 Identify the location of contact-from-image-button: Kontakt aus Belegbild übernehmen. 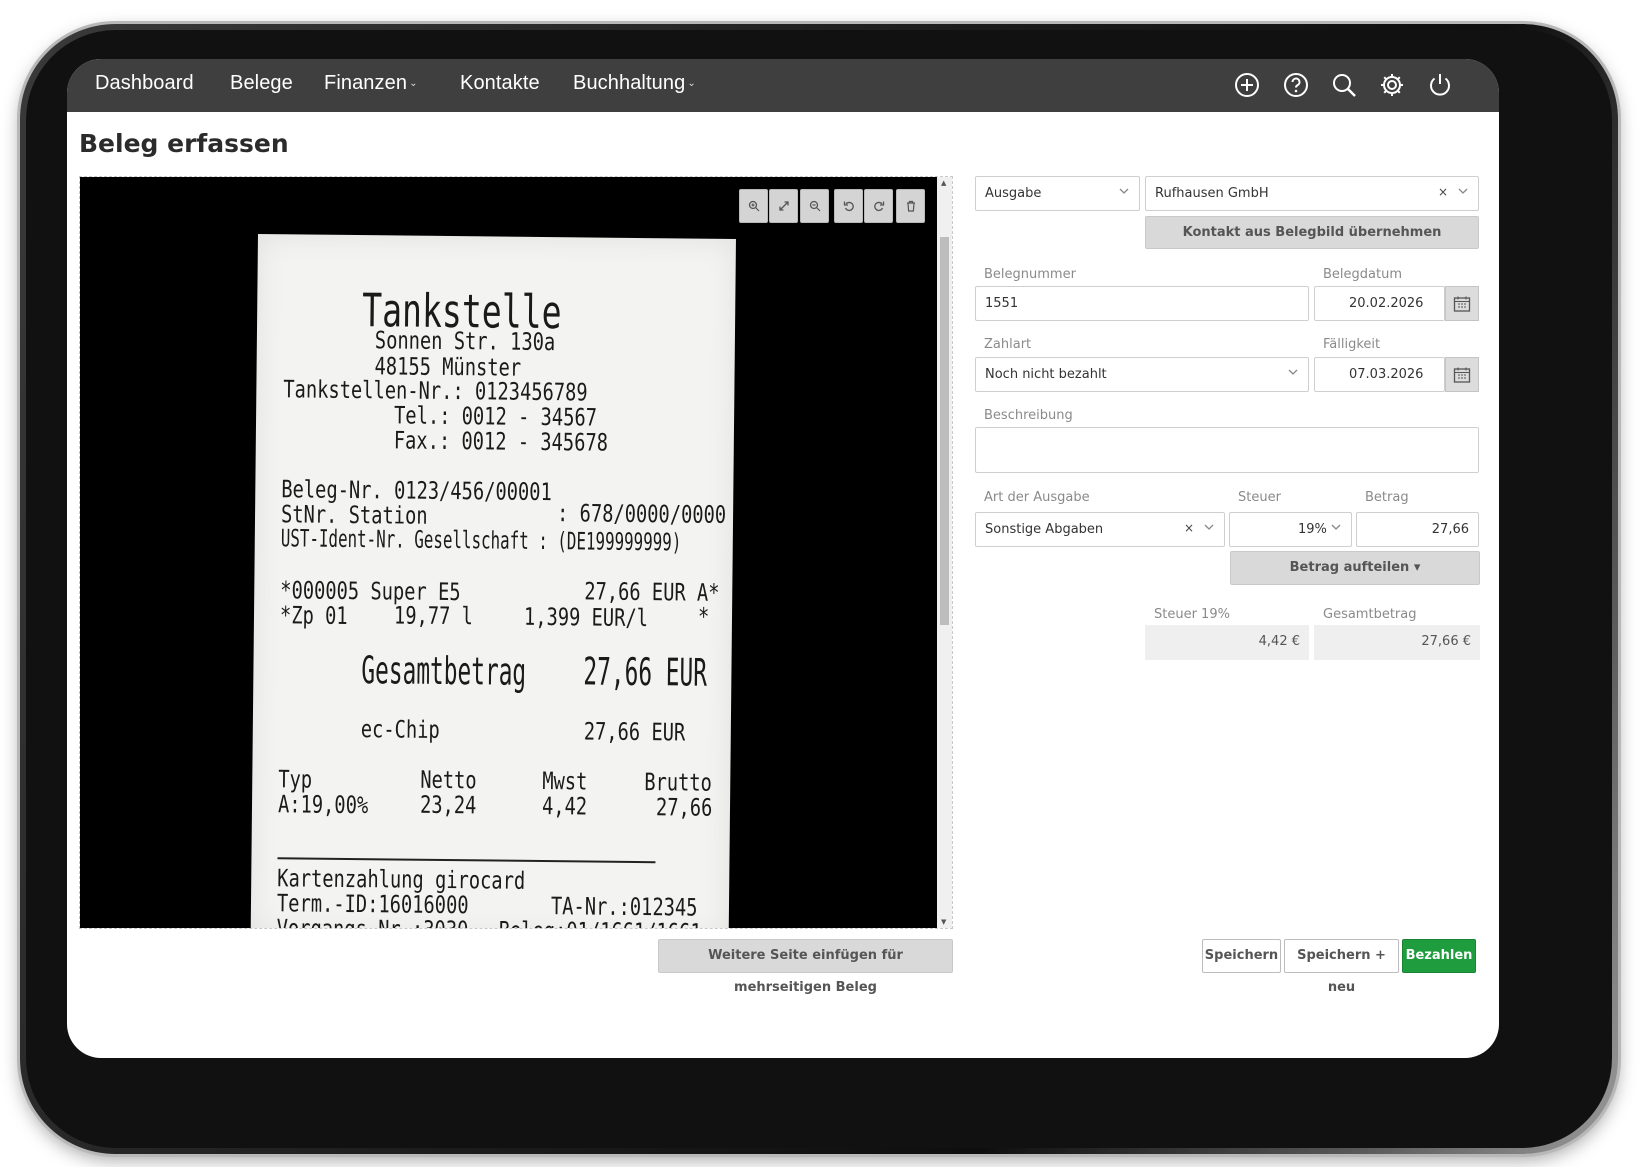
(1312, 232).